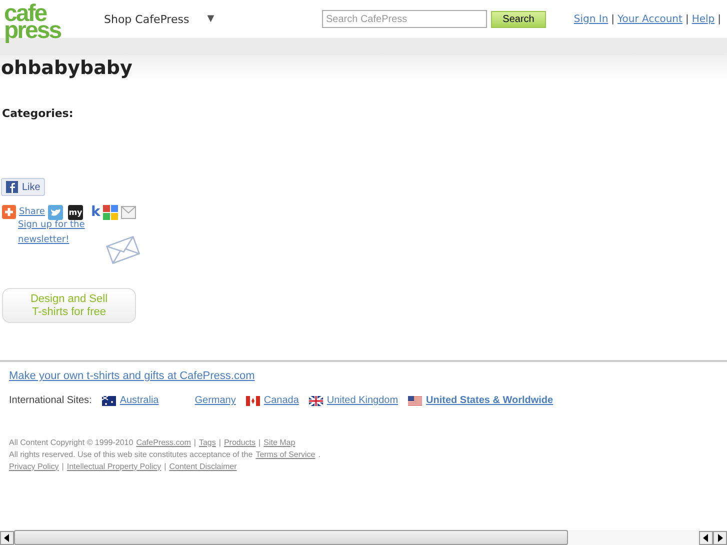 The height and width of the screenshot is (545, 727). I want to click on footer-link: Privacy Policy, so click(34, 466).